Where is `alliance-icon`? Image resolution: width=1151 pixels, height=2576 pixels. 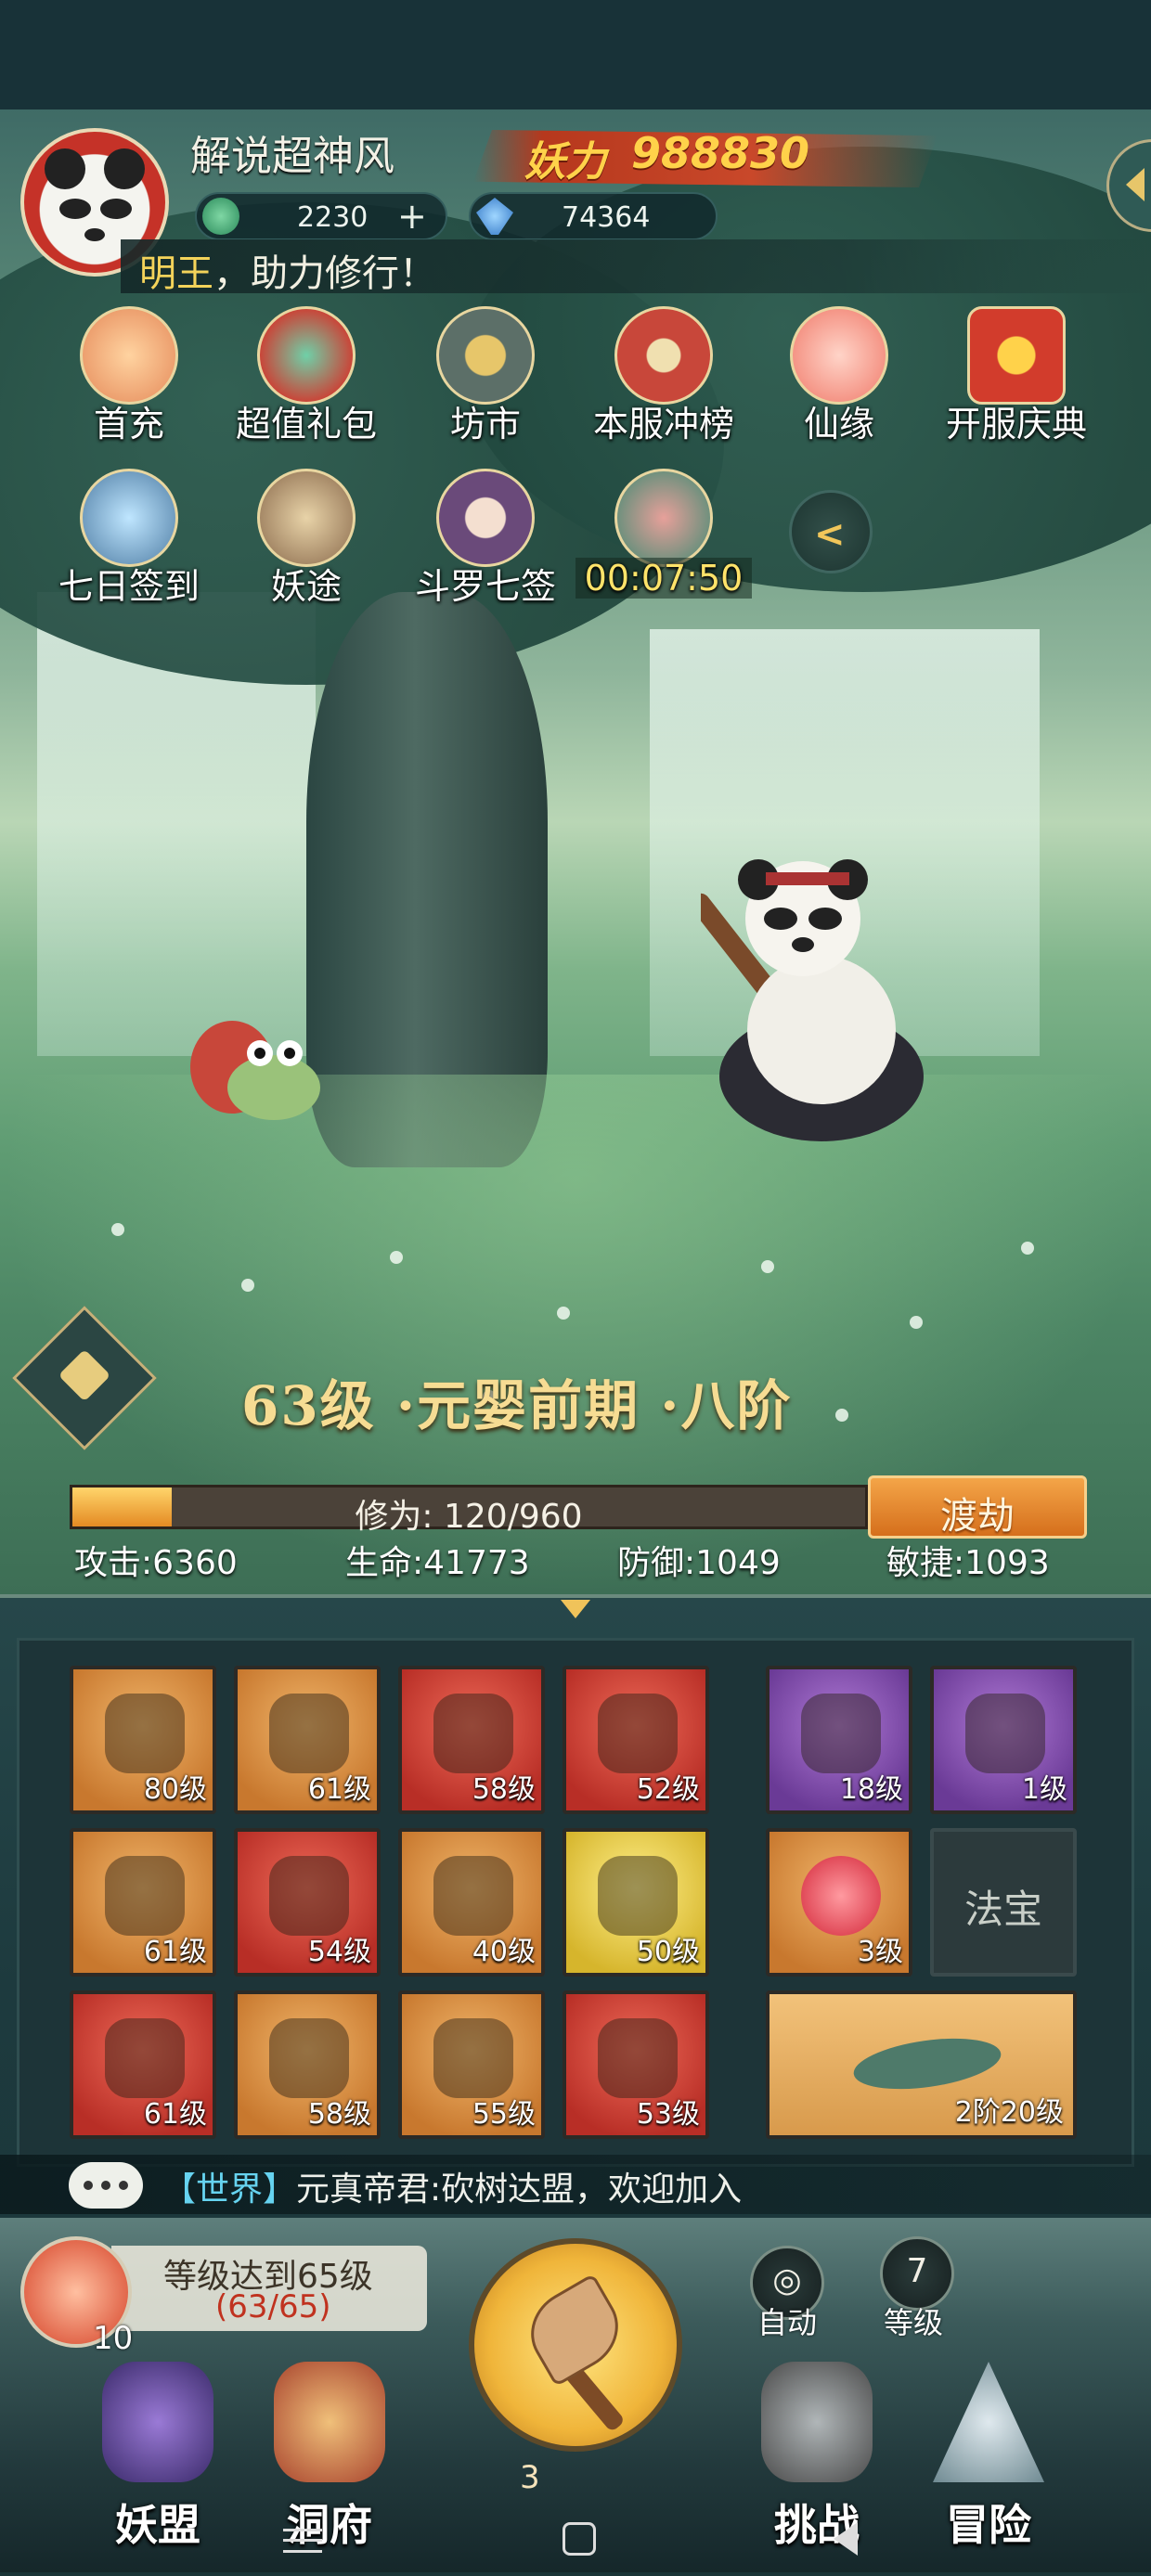 alliance-icon is located at coordinates (157, 2422).